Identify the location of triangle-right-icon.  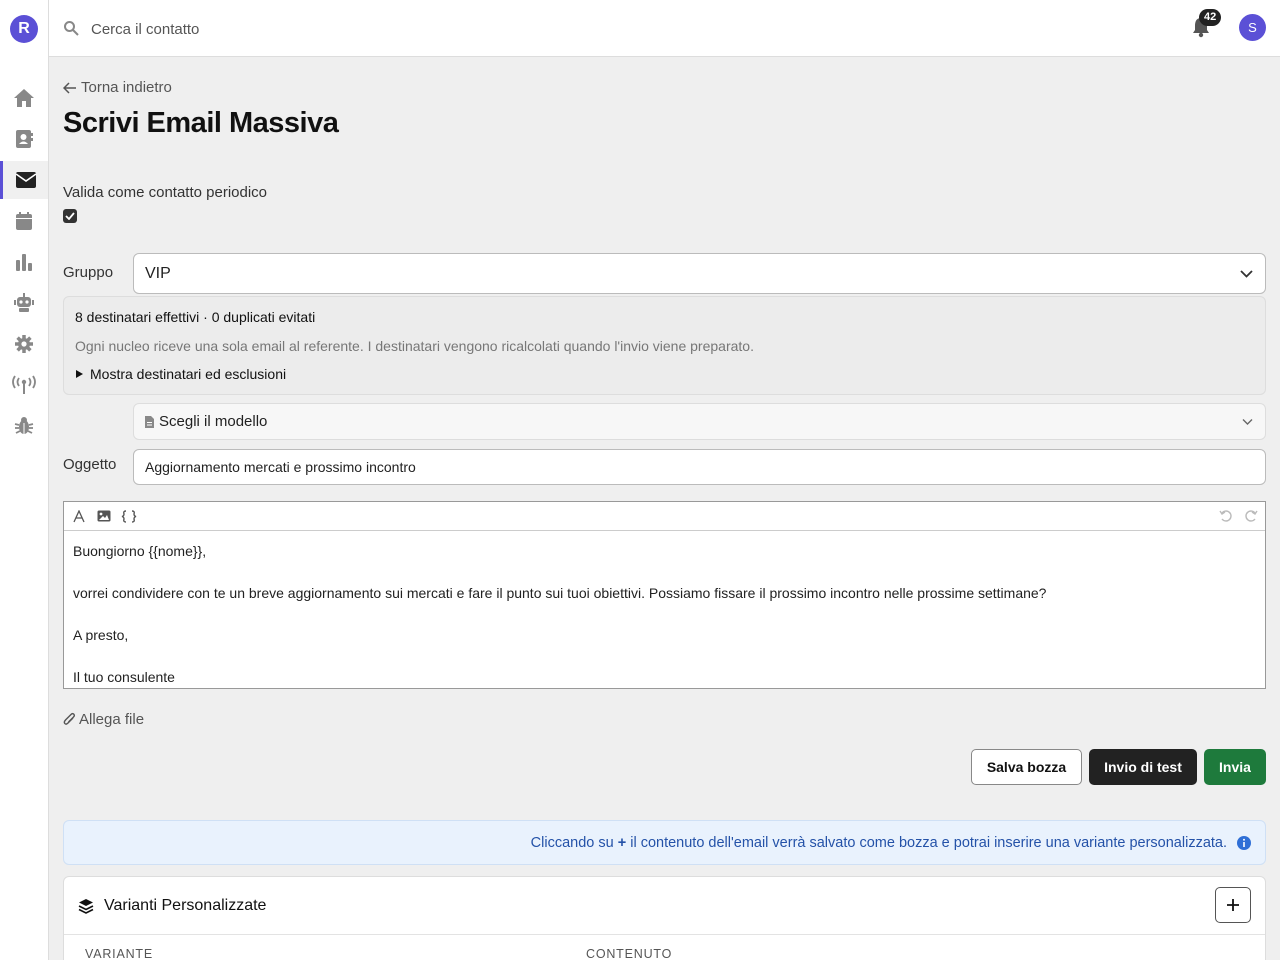
(79, 374).